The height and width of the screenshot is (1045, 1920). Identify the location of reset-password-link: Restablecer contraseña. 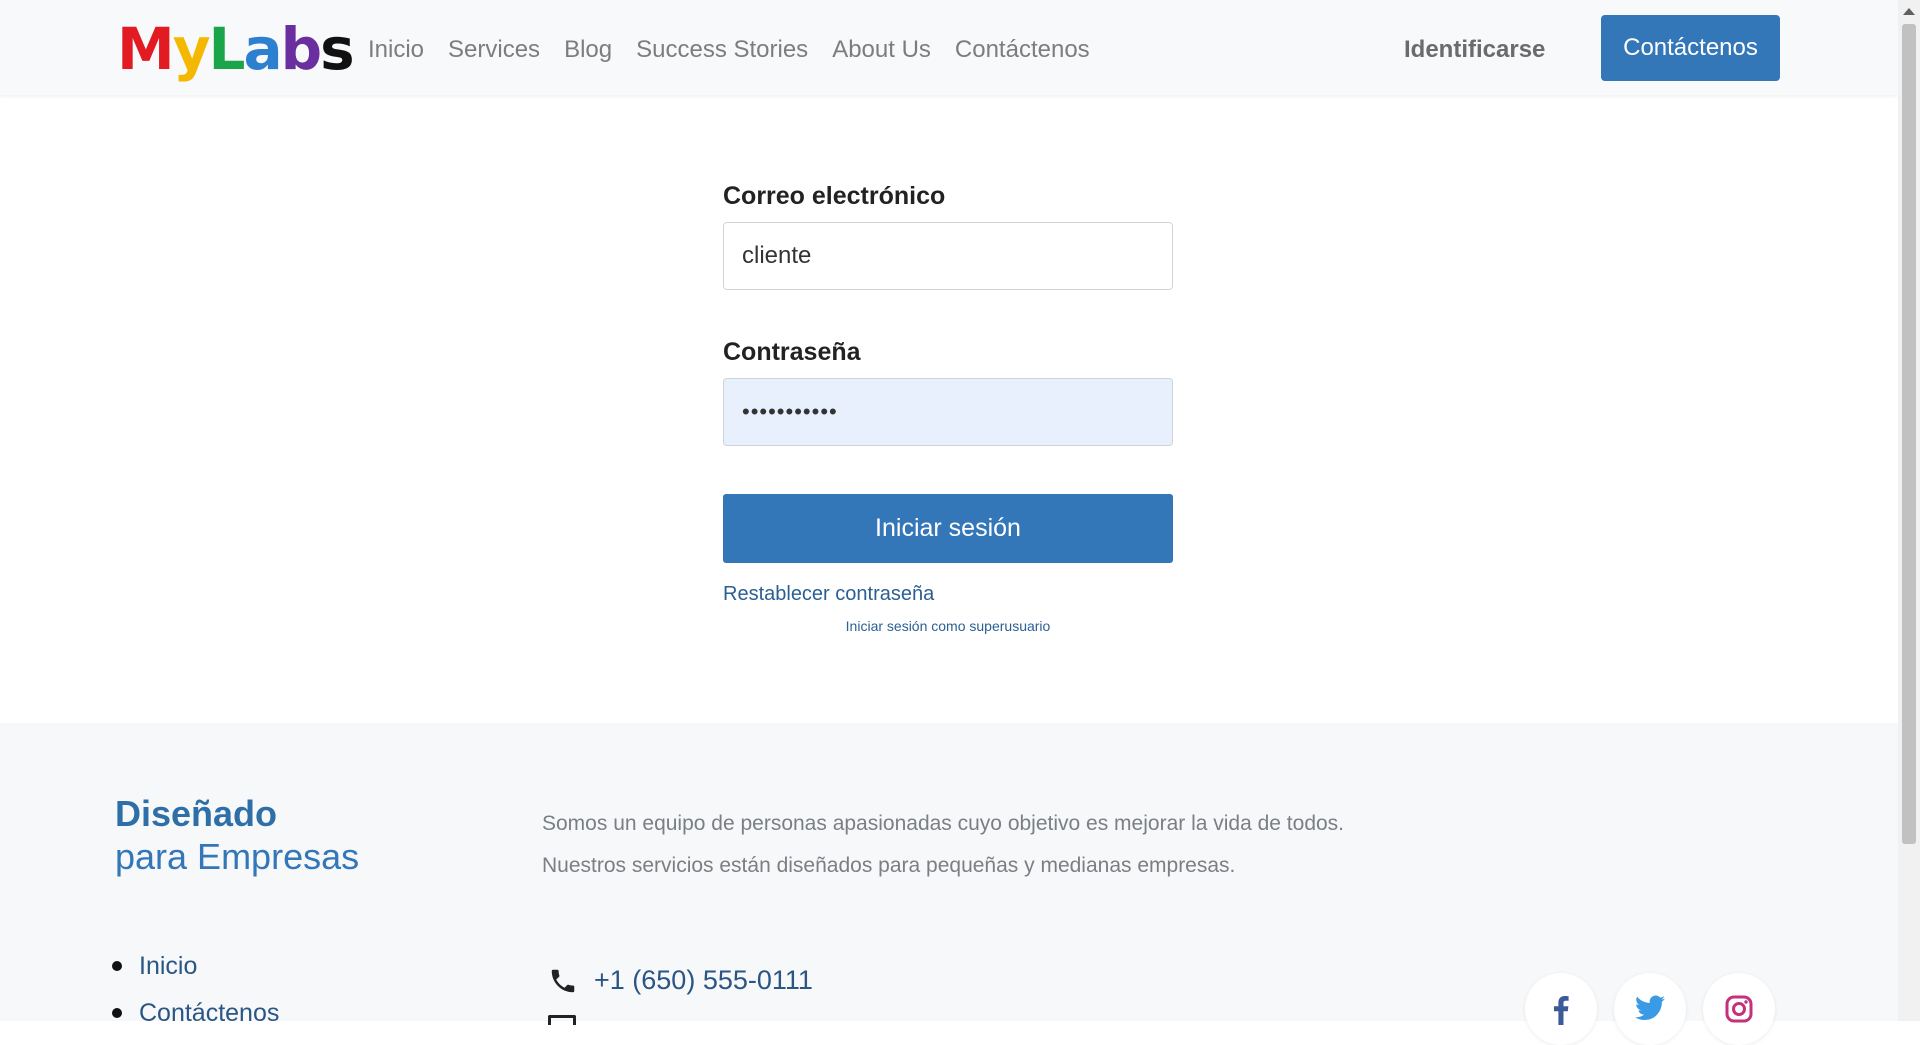
(948, 594).